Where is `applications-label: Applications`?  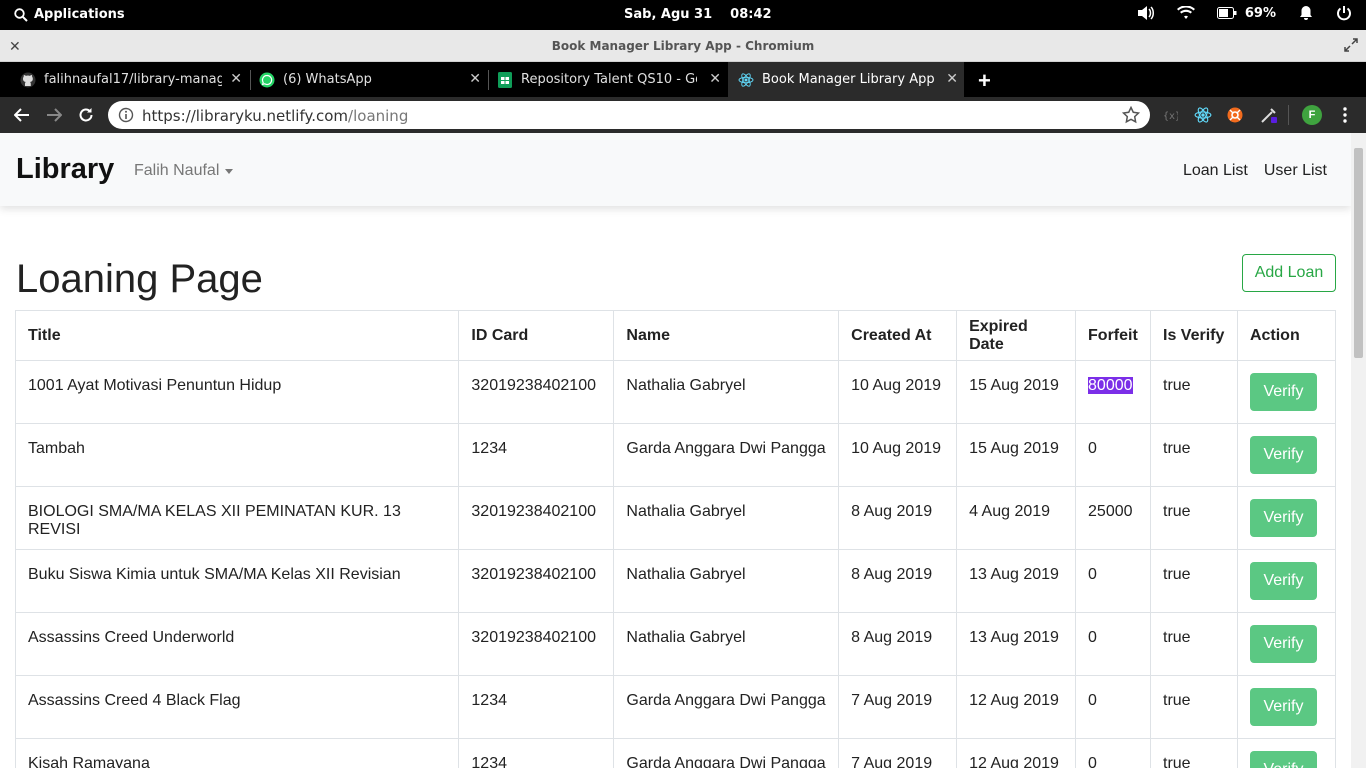
applications-label: Applications is located at coordinates (79, 14).